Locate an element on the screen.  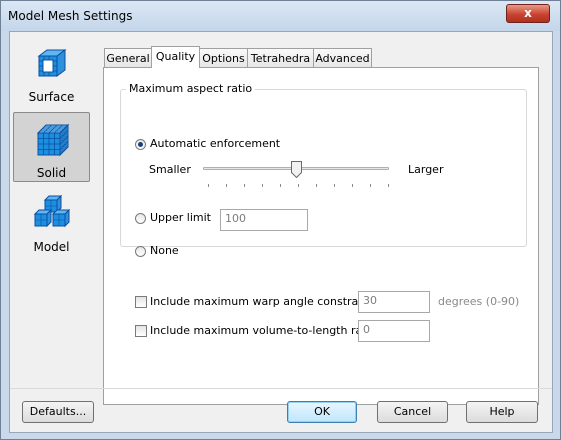
window-title: Model Mesh Settings is located at coordinates (70, 16).